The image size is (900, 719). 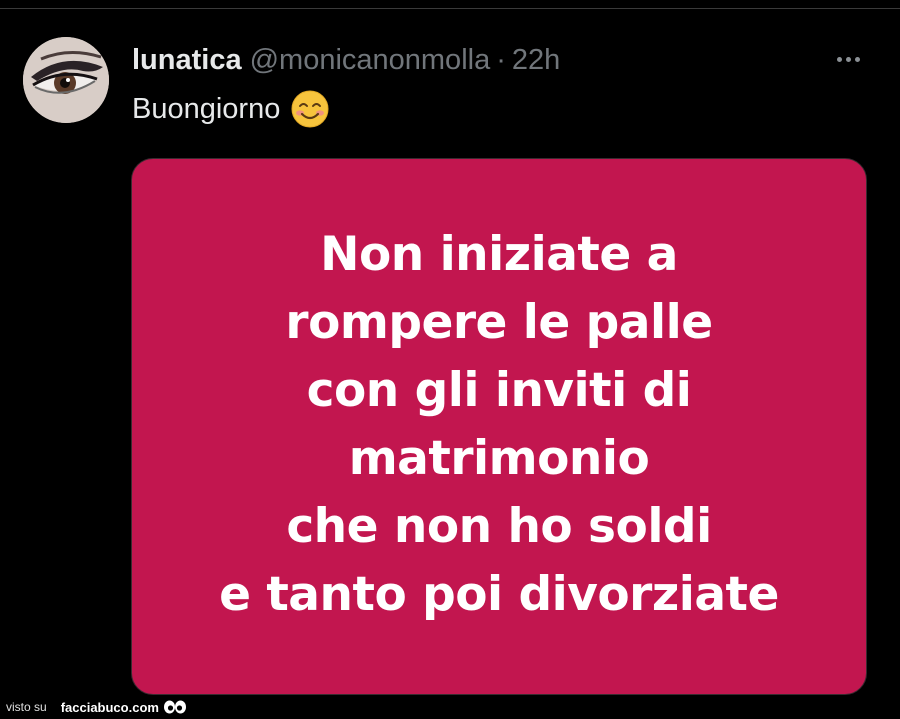 I want to click on display-name: lunatica, so click(x=187, y=60).